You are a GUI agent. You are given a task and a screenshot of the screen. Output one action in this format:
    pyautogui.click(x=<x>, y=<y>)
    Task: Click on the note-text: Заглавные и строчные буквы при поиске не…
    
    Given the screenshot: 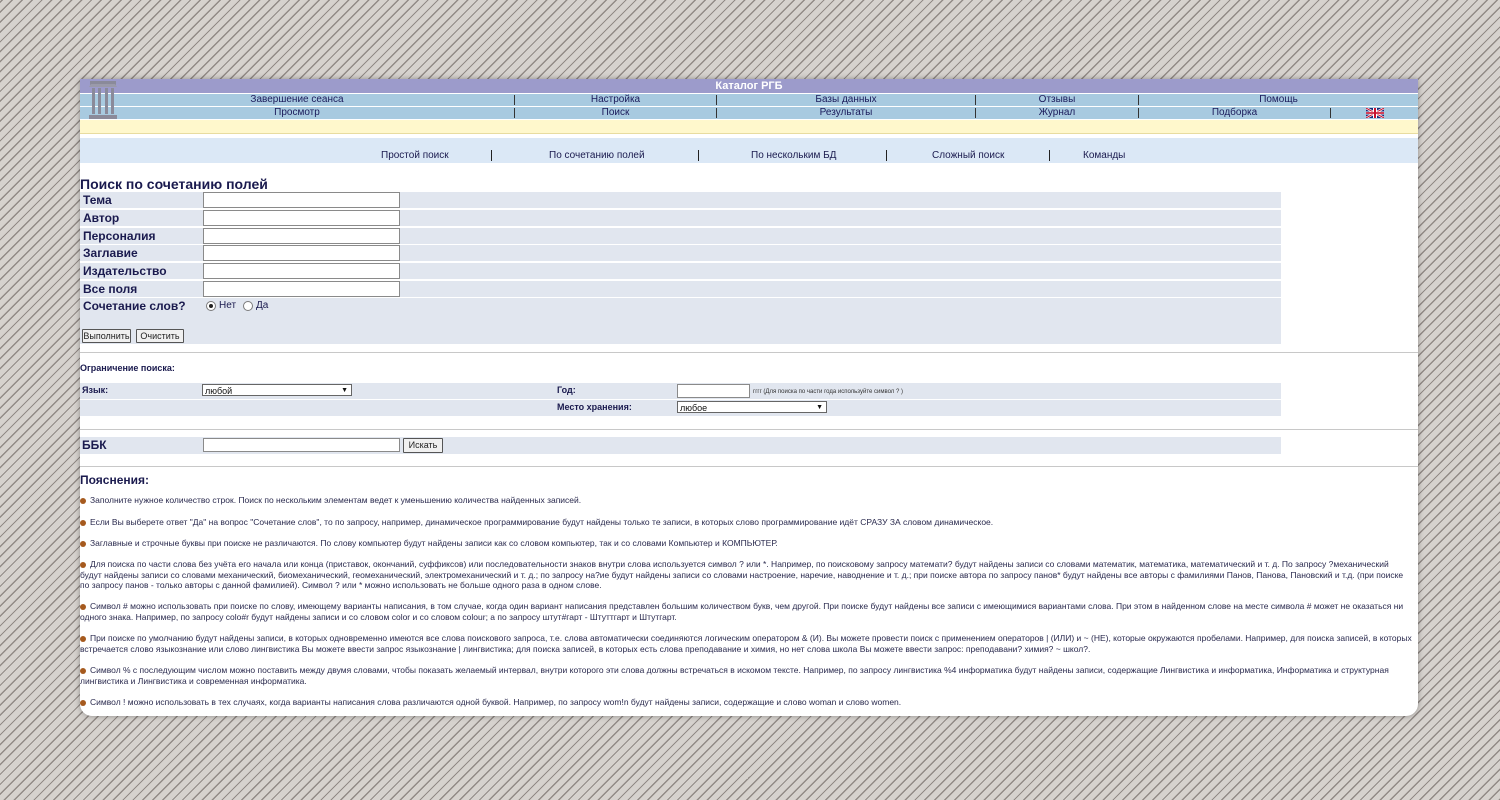 What is the action you would take?
    pyautogui.click(x=434, y=543)
    